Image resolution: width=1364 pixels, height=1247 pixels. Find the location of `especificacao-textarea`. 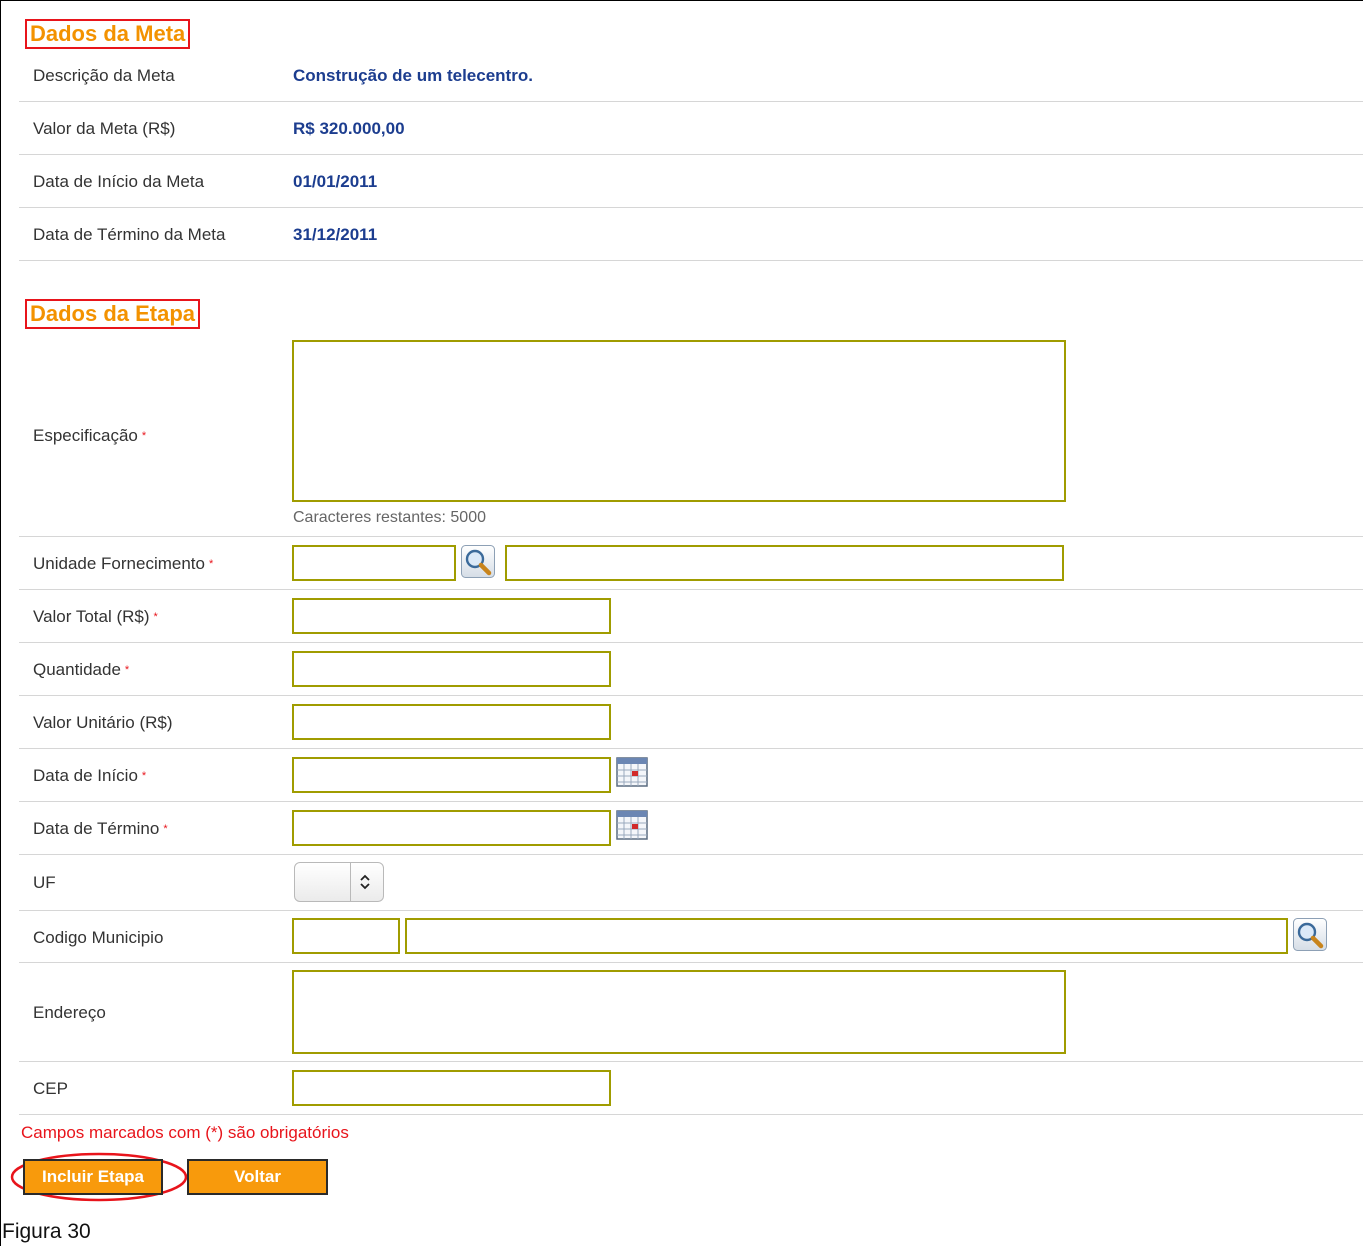

especificacao-textarea is located at coordinates (679, 421).